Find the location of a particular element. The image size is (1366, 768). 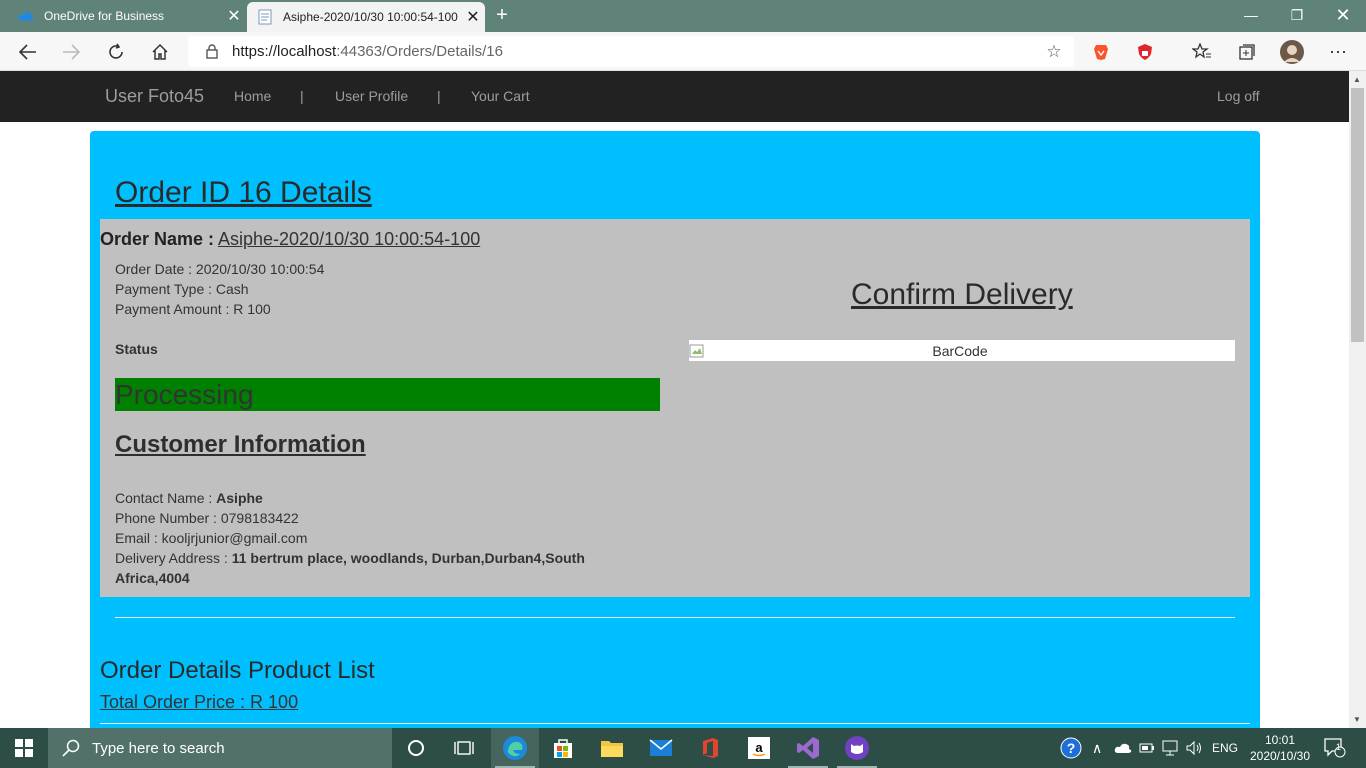

system-clock: 10:01 2020/10/30 is located at coordinates (1280, 748).